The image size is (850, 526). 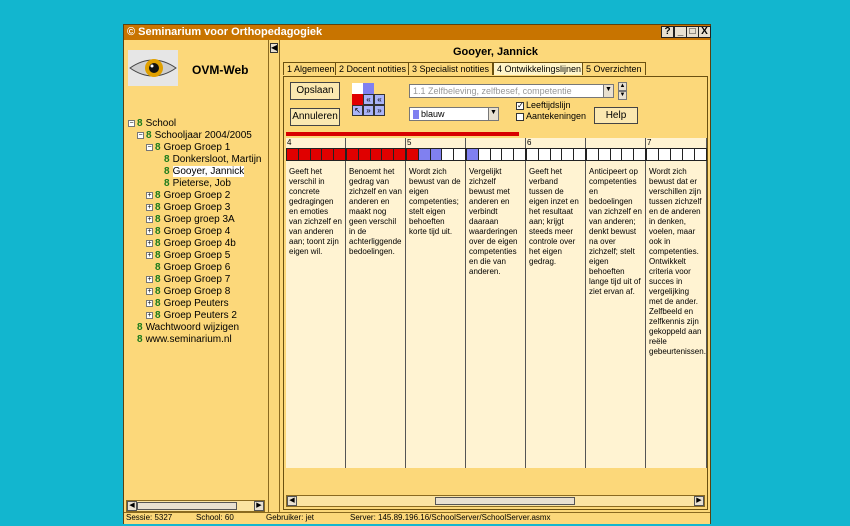 I want to click on tree-node-label: Pieterse, Job, so click(x=201, y=183).